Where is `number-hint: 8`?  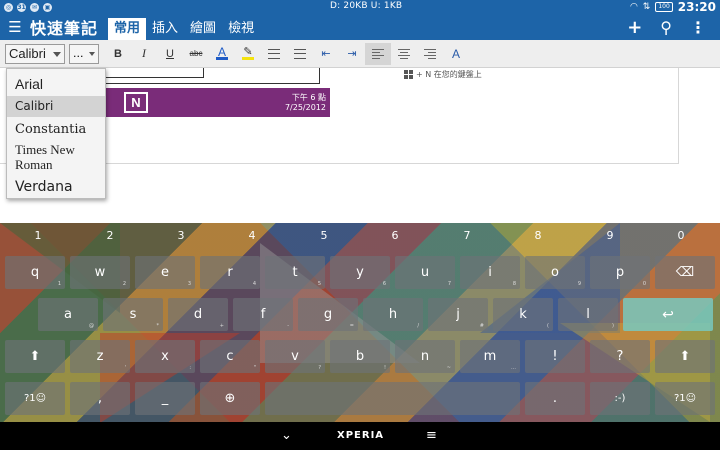 number-hint: 8 is located at coordinates (538, 235).